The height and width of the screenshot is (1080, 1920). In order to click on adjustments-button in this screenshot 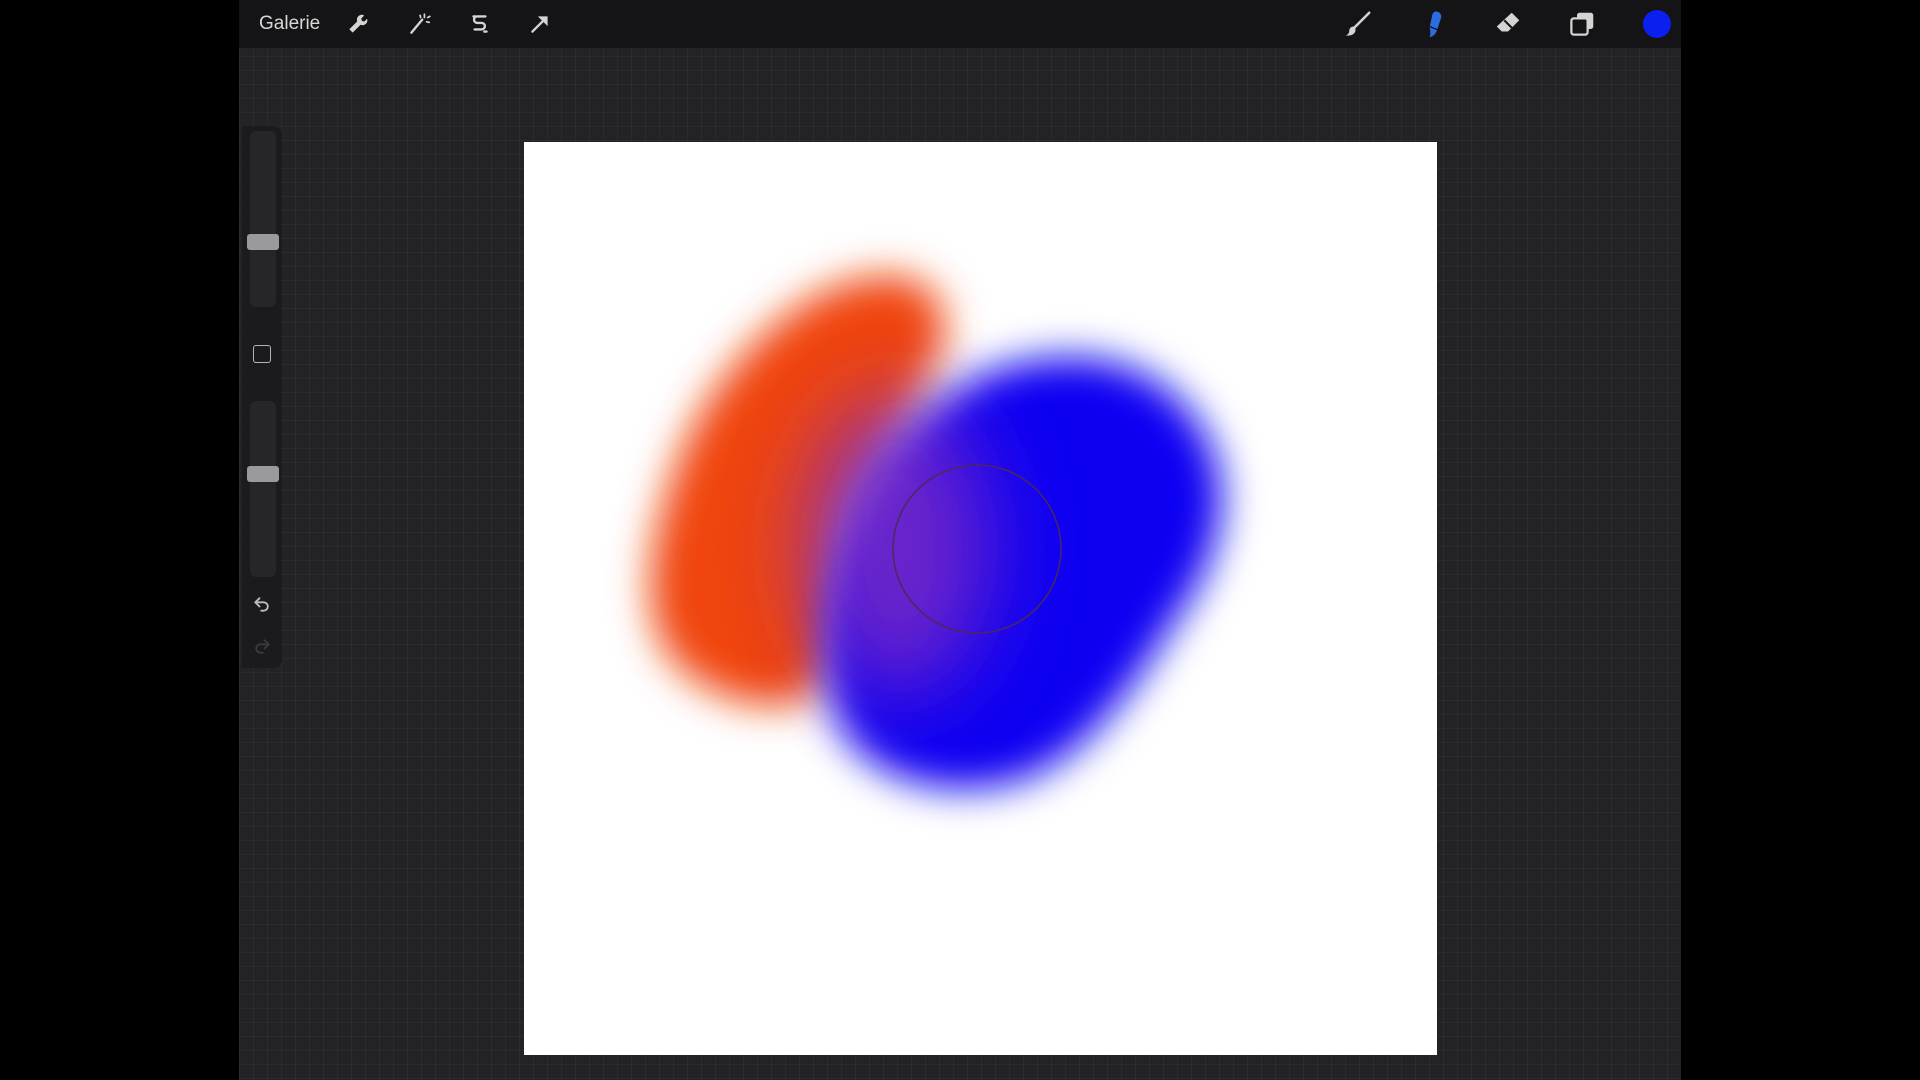, I will do `click(419, 24)`.